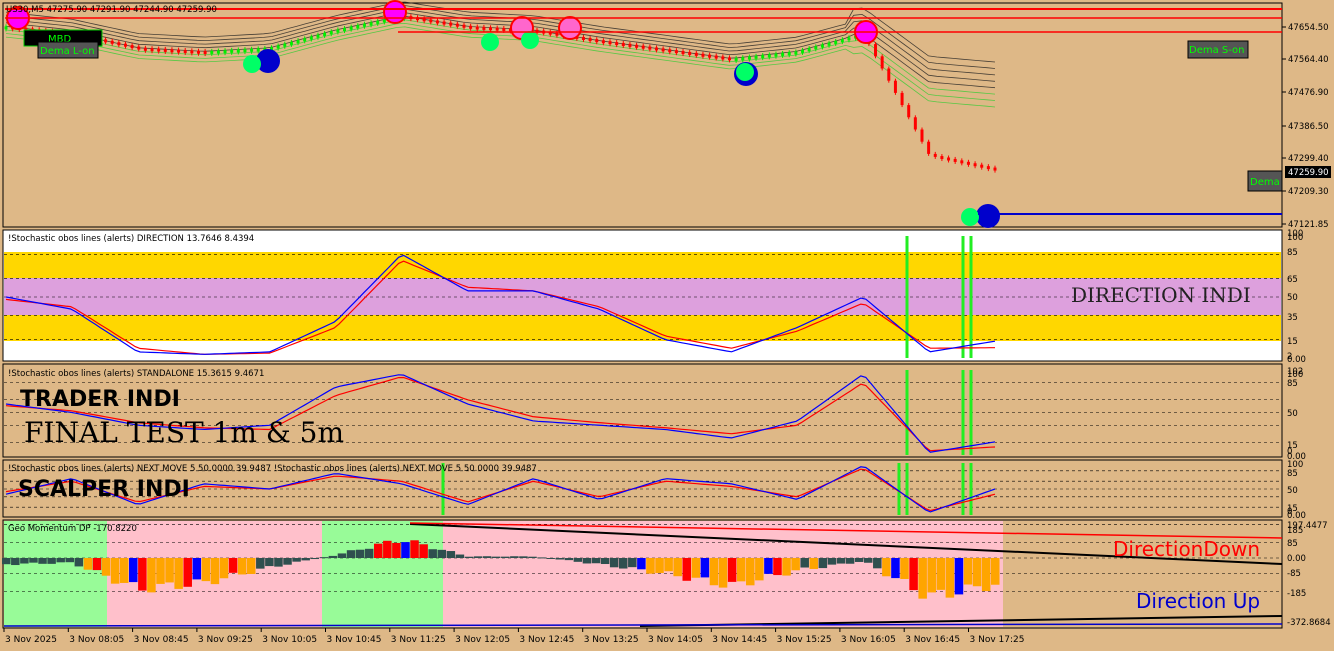 The image size is (1334, 651). I want to click on price-label: 47476.90, so click(1308, 93).